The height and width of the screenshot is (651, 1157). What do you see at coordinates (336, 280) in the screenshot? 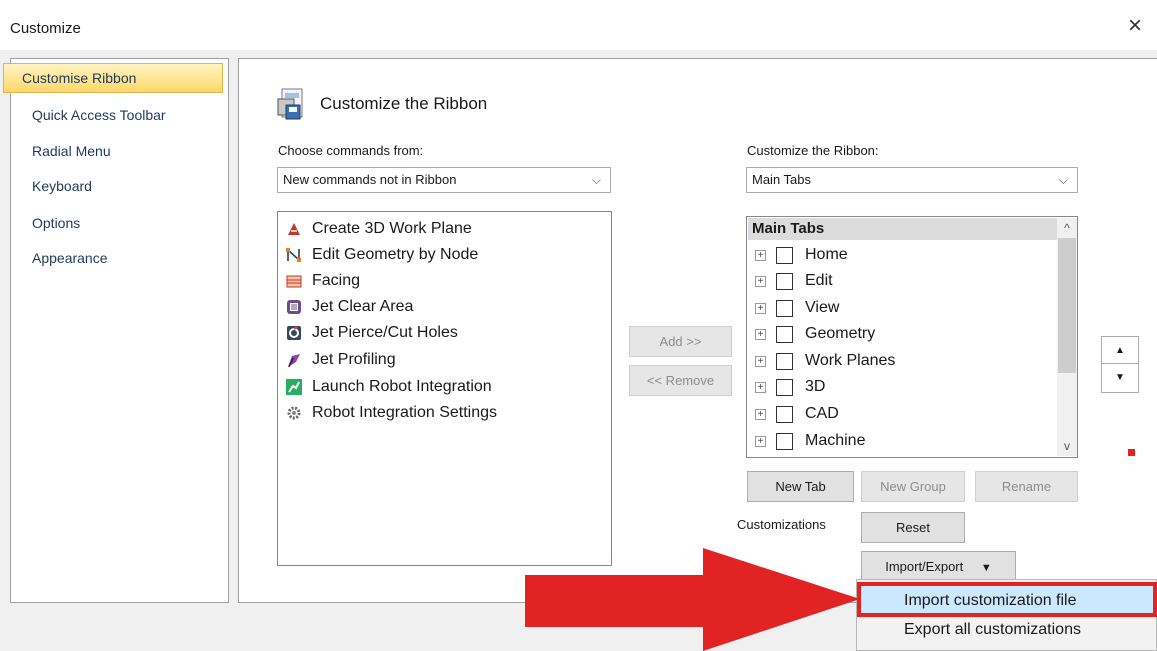
I see `list-item-label: Facing` at bounding box center [336, 280].